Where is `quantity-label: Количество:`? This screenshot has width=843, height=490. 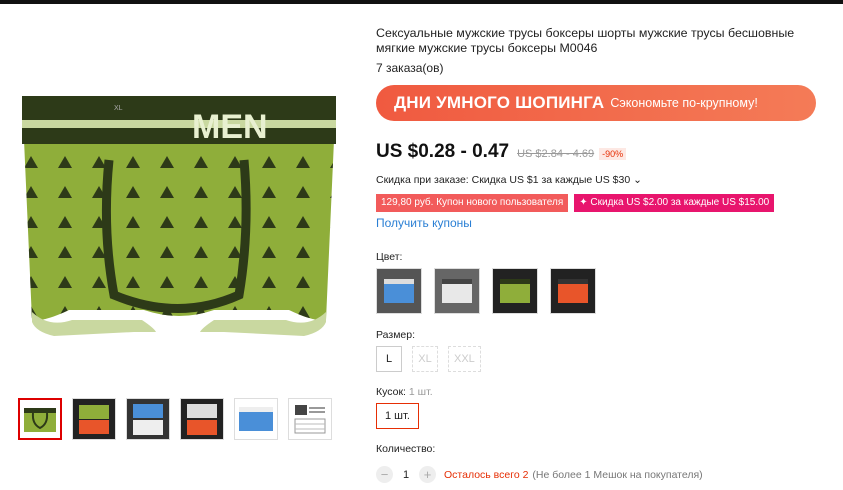 quantity-label: Количество: is located at coordinates (406, 449).